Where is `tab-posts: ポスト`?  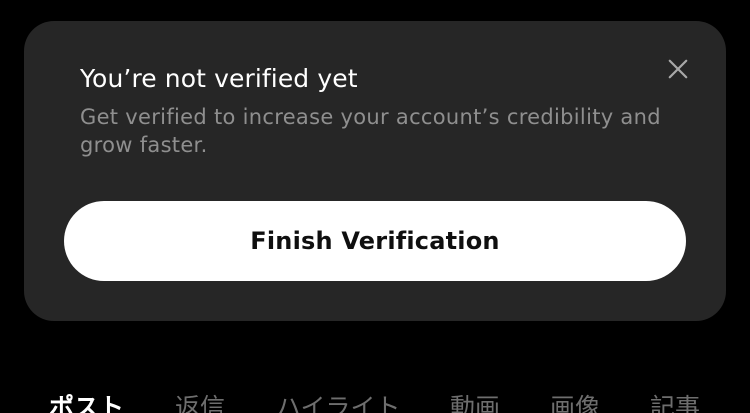
tab-posts: ポスト is located at coordinates (86, 402).